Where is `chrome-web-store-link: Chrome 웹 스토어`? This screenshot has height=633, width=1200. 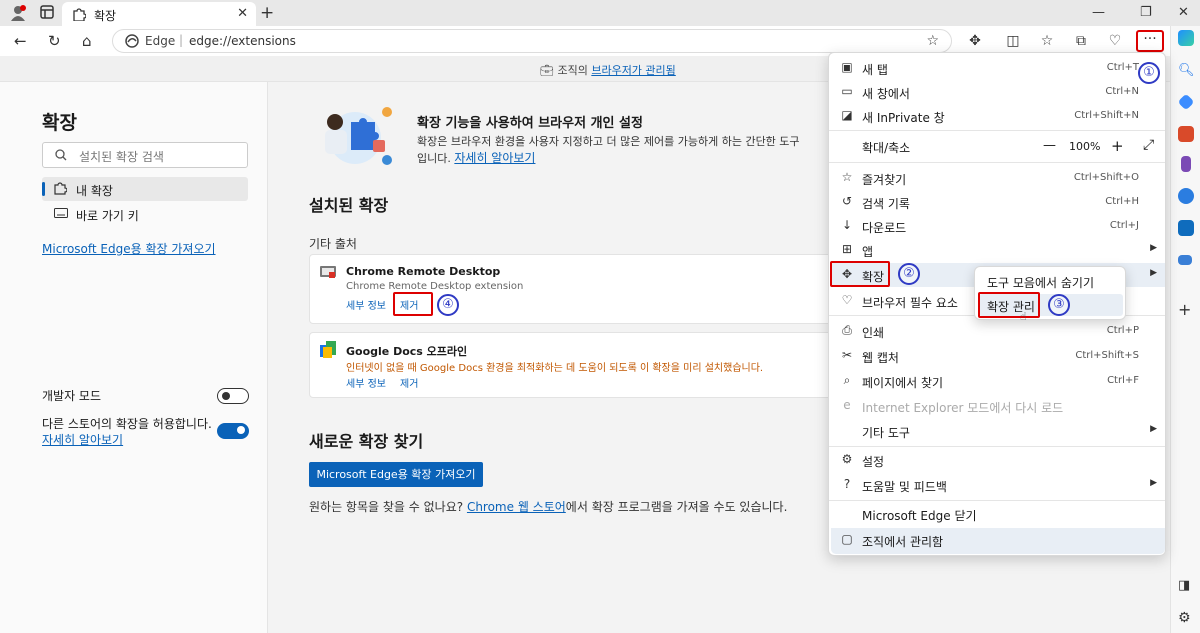
chrome-web-store-link: Chrome 웹 스토어 is located at coordinates (516, 507).